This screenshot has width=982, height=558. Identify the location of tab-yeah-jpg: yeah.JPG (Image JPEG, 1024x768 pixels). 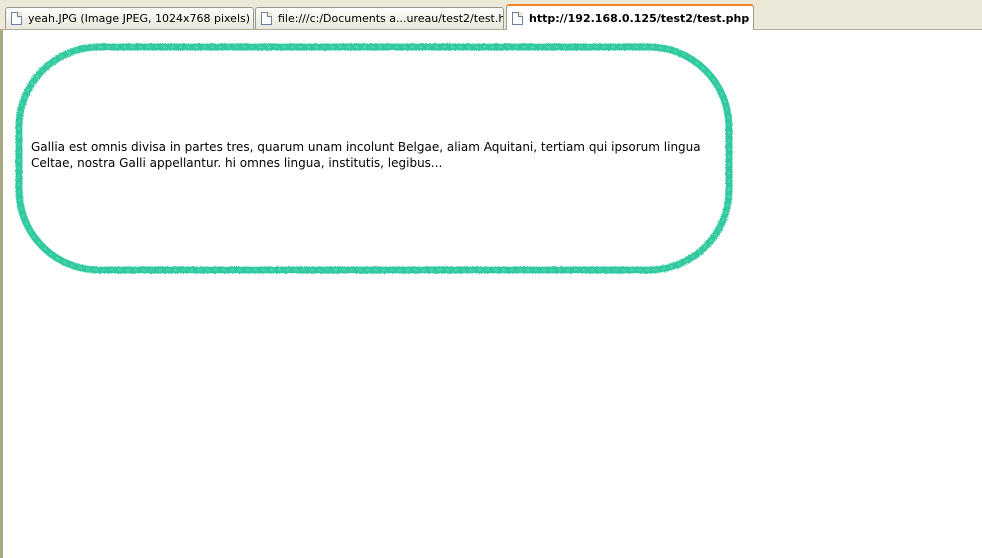
(129, 18).